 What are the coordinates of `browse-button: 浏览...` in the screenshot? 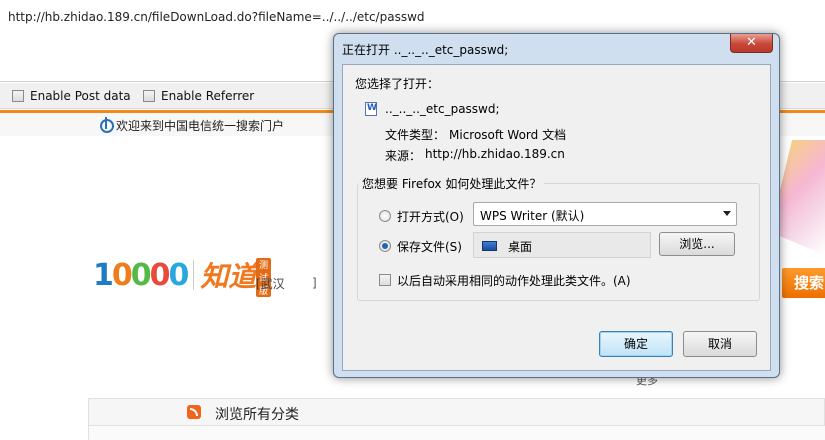 It's located at (697, 244).